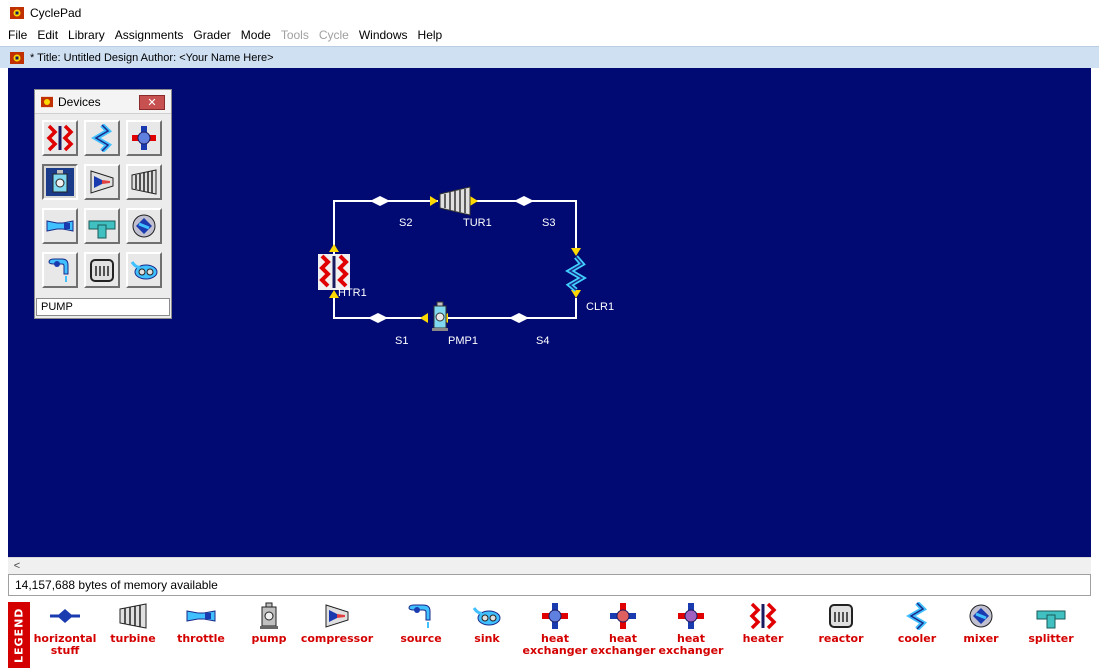 The height and width of the screenshot is (668, 1099). What do you see at coordinates (600, 307) in the screenshot?
I see `device-label-clr1: CLR1` at bounding box center [600, 307].